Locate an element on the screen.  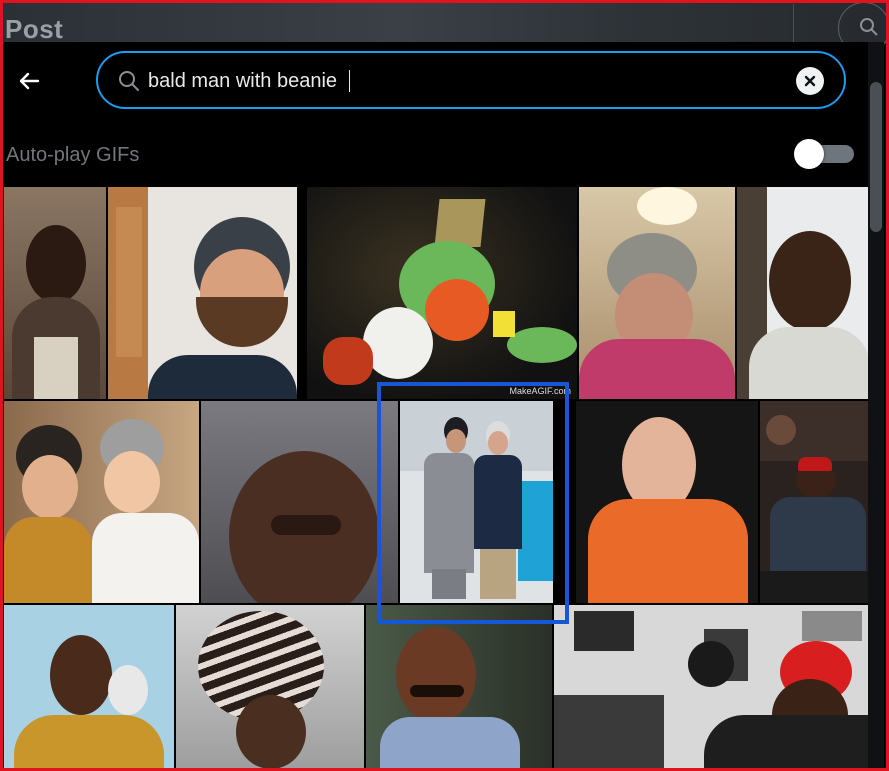
back-button is located at coordinates (29, 81).